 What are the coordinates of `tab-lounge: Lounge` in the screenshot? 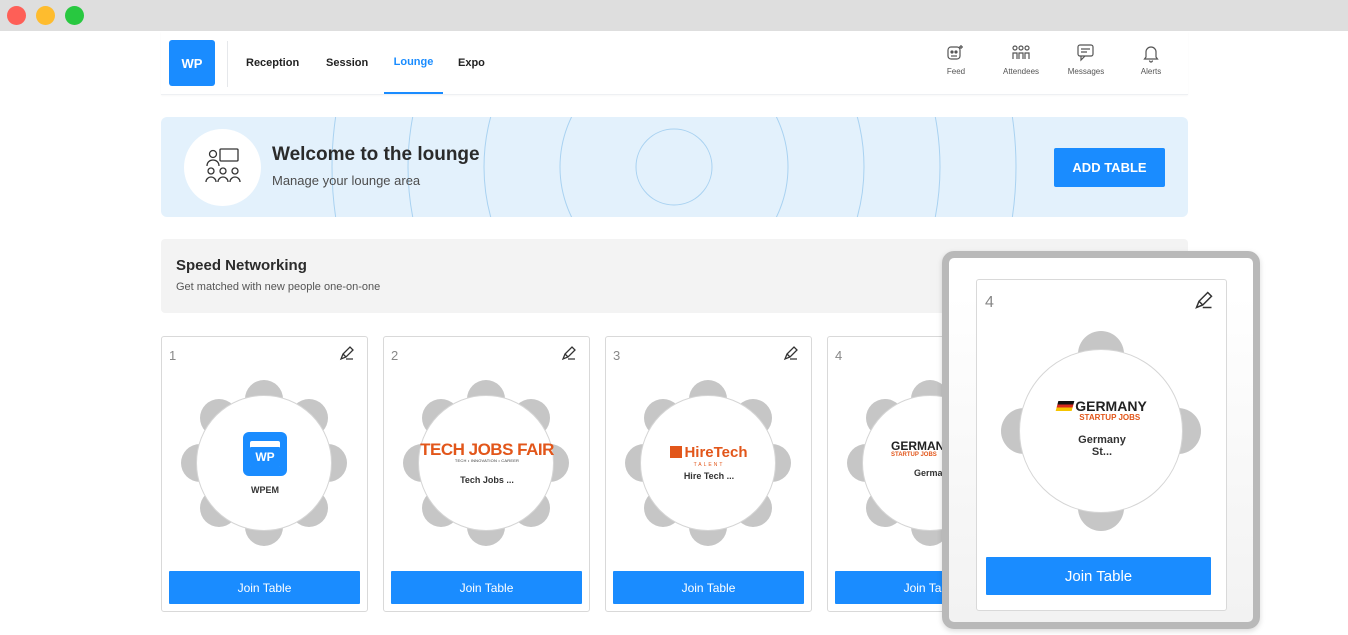 It's located at (413, 62).